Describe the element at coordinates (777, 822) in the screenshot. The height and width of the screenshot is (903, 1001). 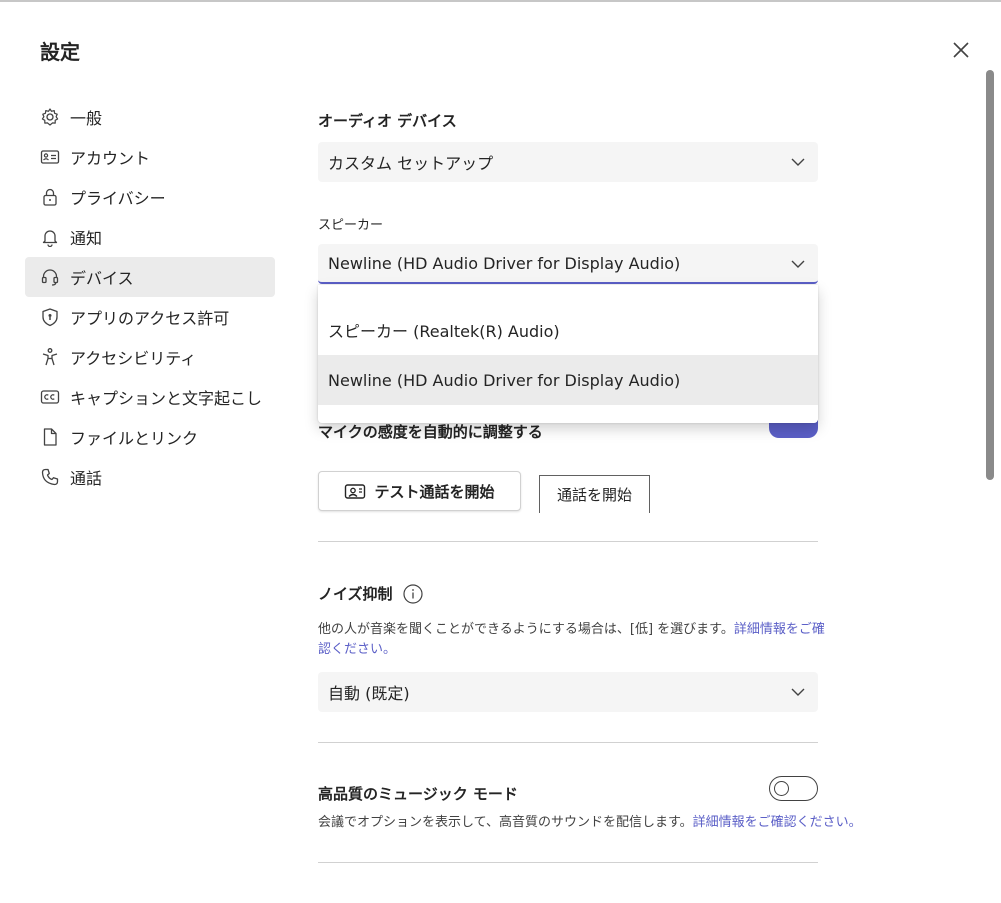
I see `music-learn-more-link: 詳細情報をご確認ください。` at that location.